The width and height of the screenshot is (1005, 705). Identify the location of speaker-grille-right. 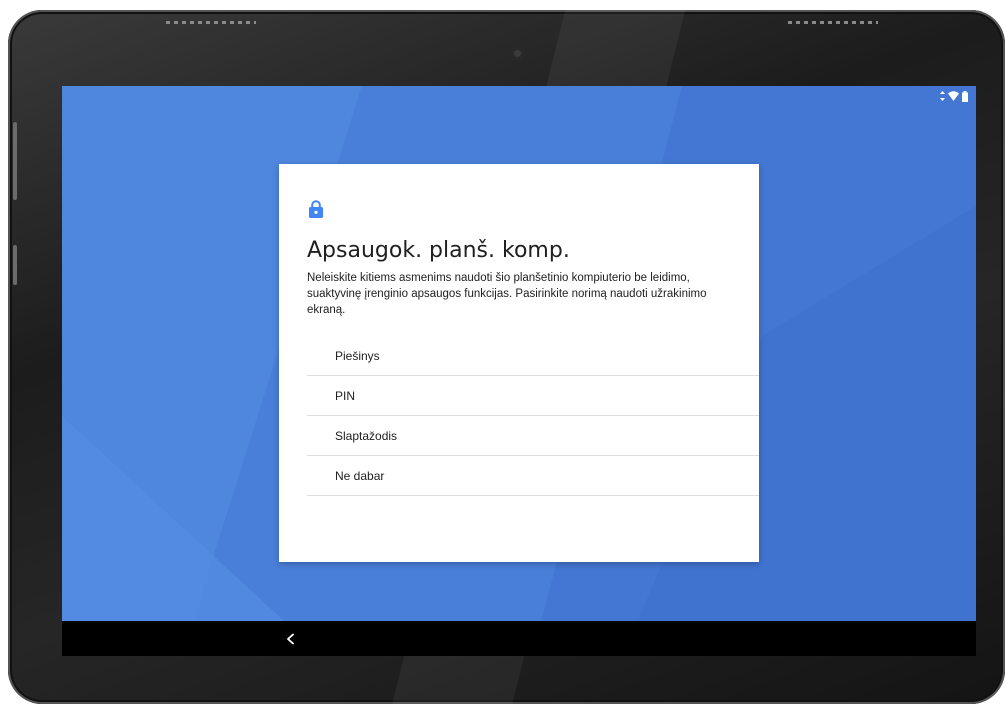
(833, 22).